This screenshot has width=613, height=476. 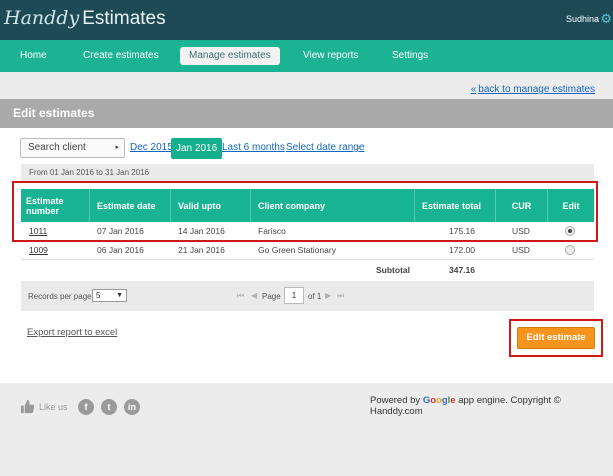 I want to click on edit-radio, so click(x=570, y=250).